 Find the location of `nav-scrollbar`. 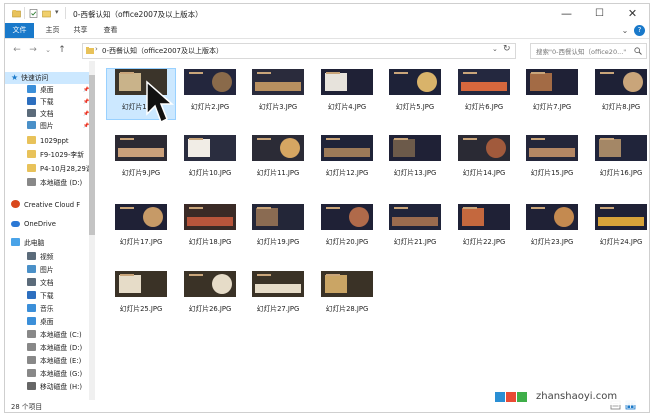

nav-scrollbar is located at coordinates (92, 230).